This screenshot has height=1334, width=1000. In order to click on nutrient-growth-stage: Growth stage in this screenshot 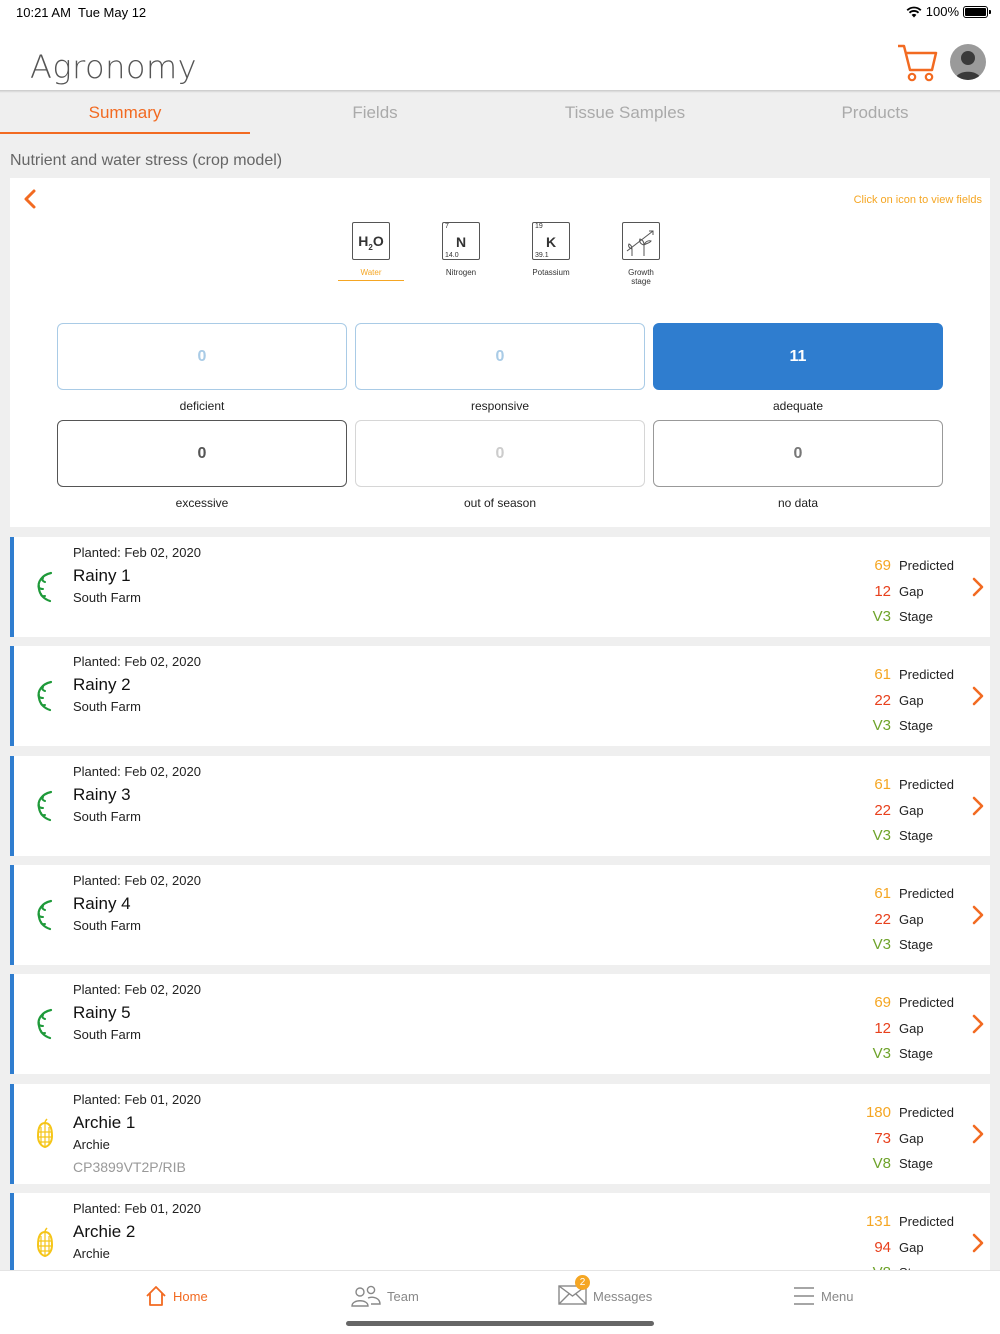, I will do `click(641, 254)`.